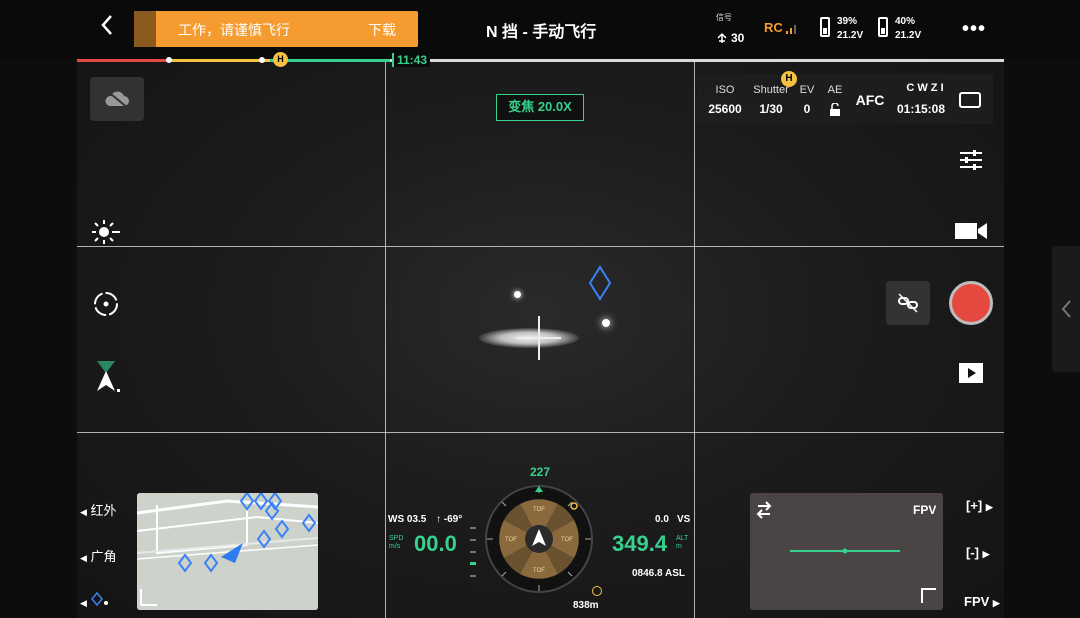  What do you see at coordinates (807, 109) in the screenshot?
I see `ev-value: 0` at bounding box center [807, 109].